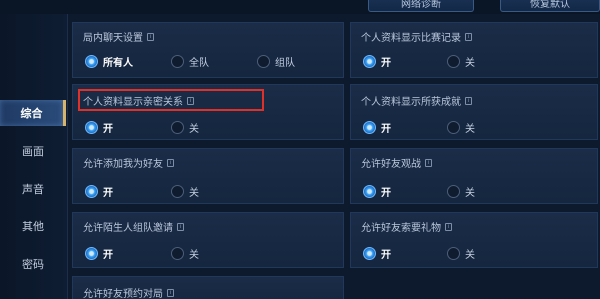 The height and width of the screenshot is (299, 600). What do you see at coordinates (33, 151) in the screenshot?
I see `sidebar-item-graphics: 画面` at bounding box center [33, 151].